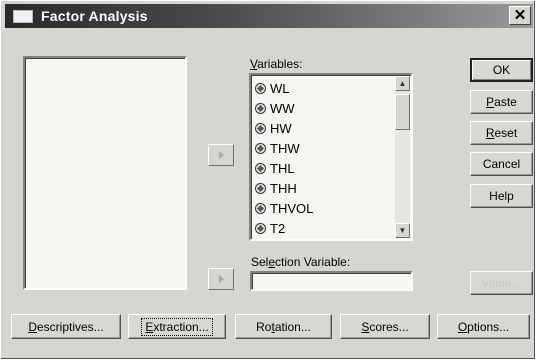  Describe the element at coordinates (276, 188) in the screenshot. I see `list-item: THH` at that location.